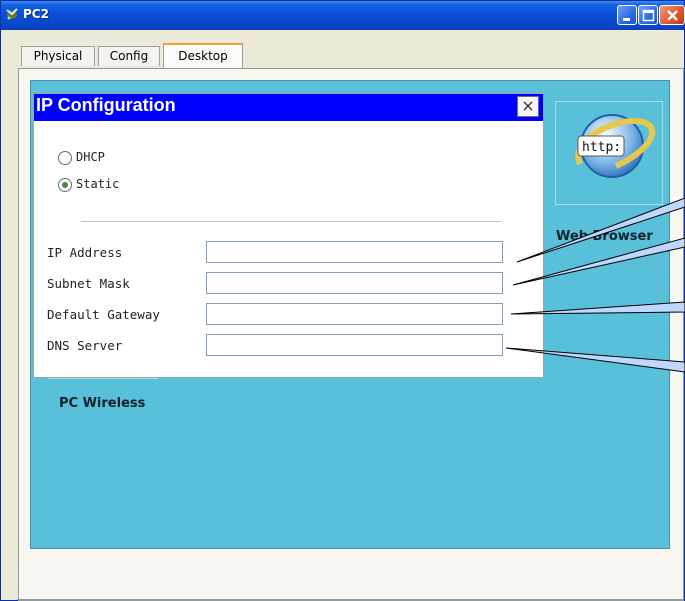 The height and width of the screenshot is (601, 685). What do you see at coordinates (354, 345) in the screenshot?
I see `dns-server-input` at bounding box center [354, 345].